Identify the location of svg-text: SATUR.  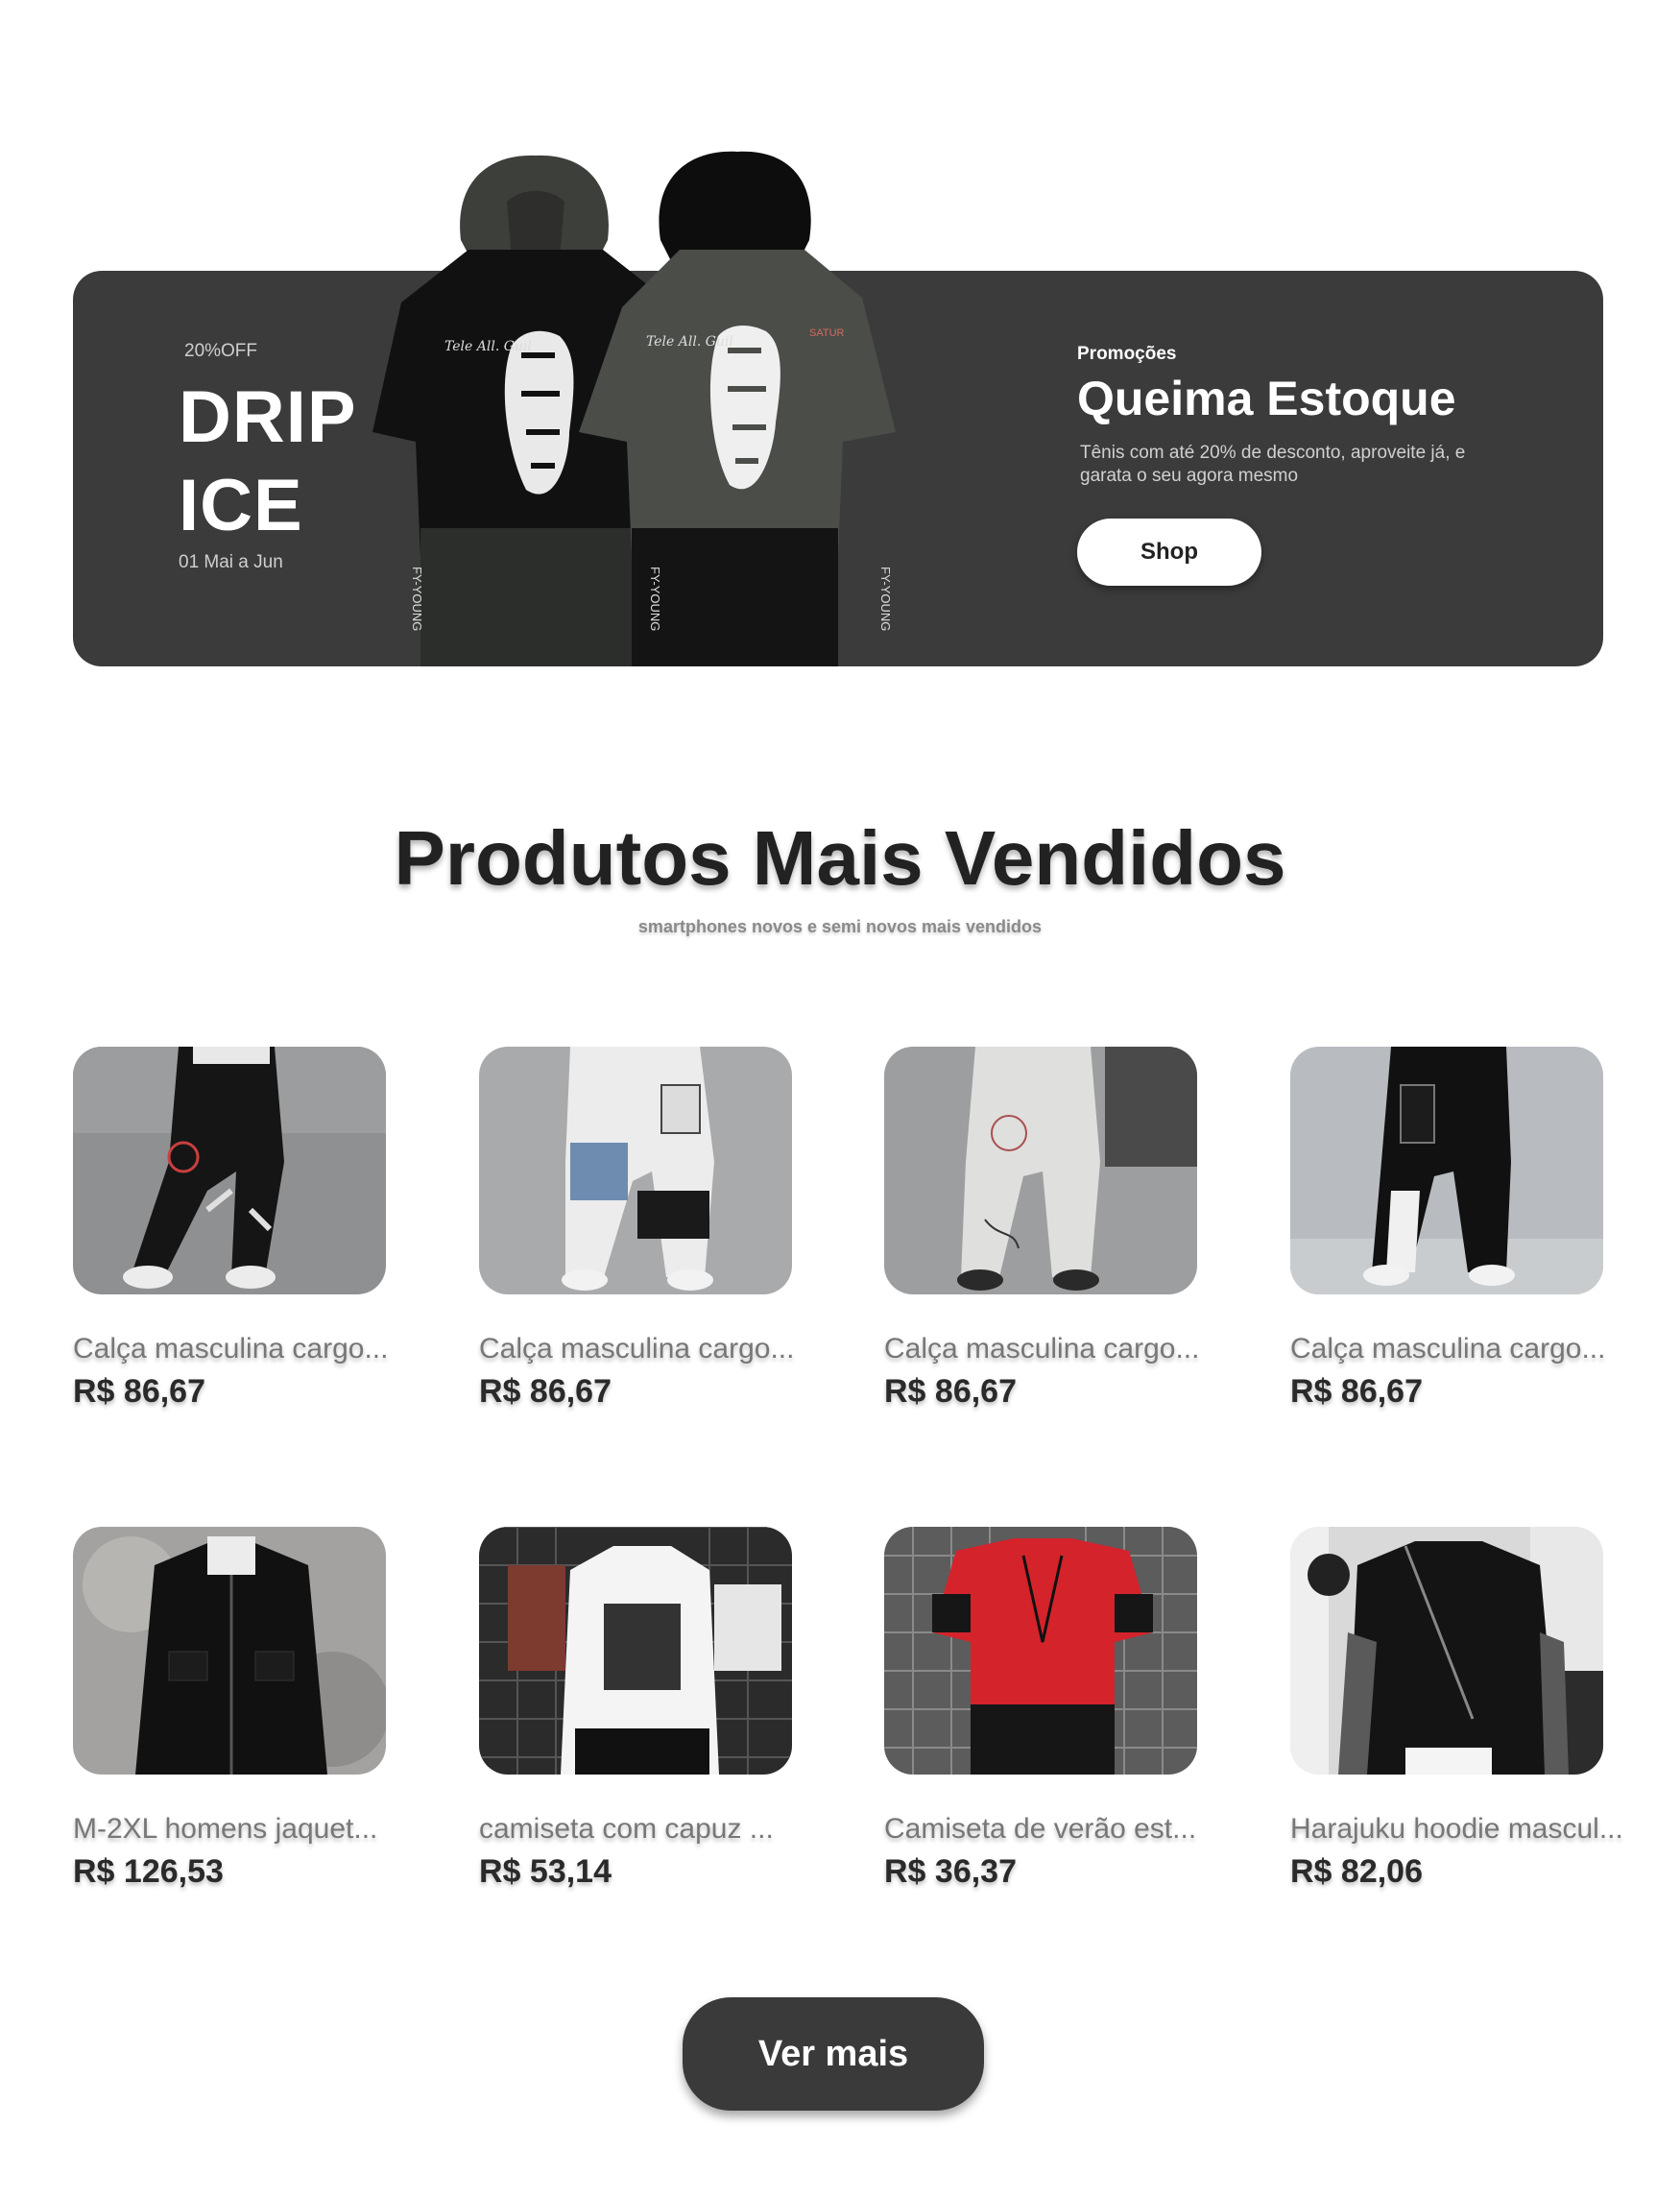
(827, 333).